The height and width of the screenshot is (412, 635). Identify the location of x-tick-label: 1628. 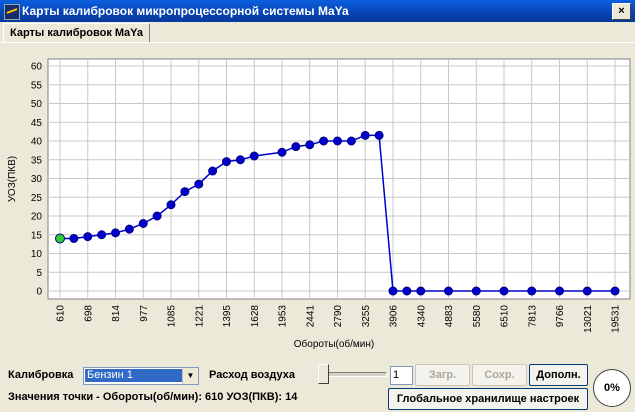
(255, 316).